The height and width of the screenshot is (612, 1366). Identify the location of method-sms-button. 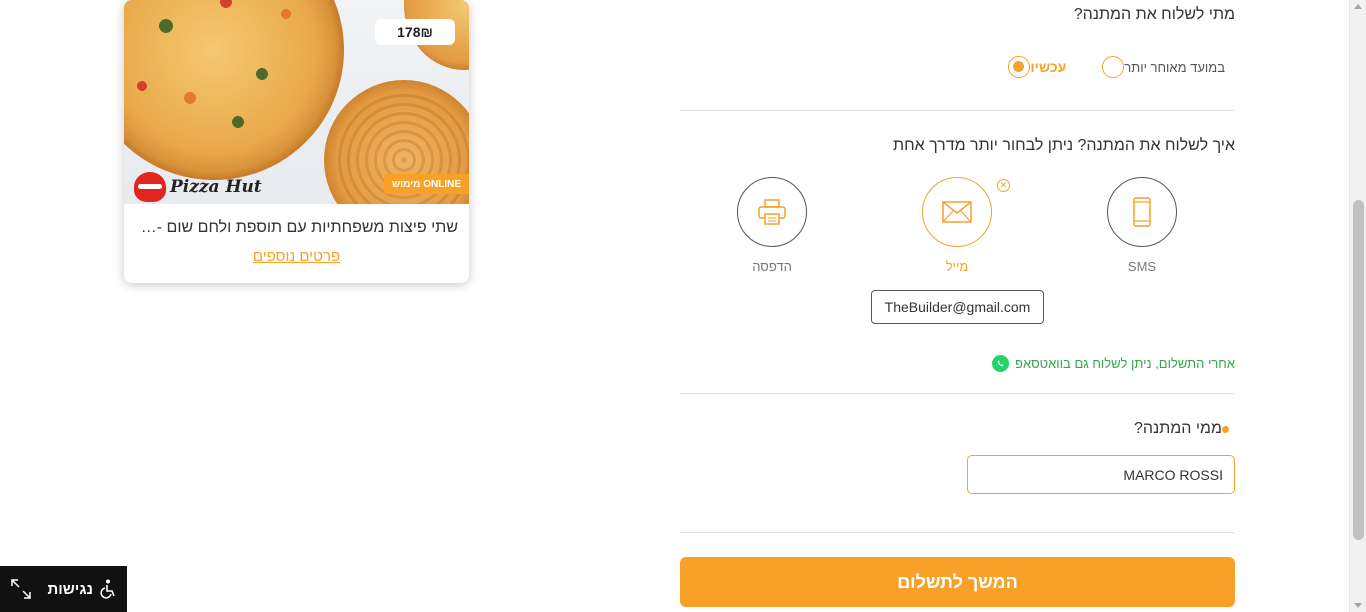
(1142, 212).